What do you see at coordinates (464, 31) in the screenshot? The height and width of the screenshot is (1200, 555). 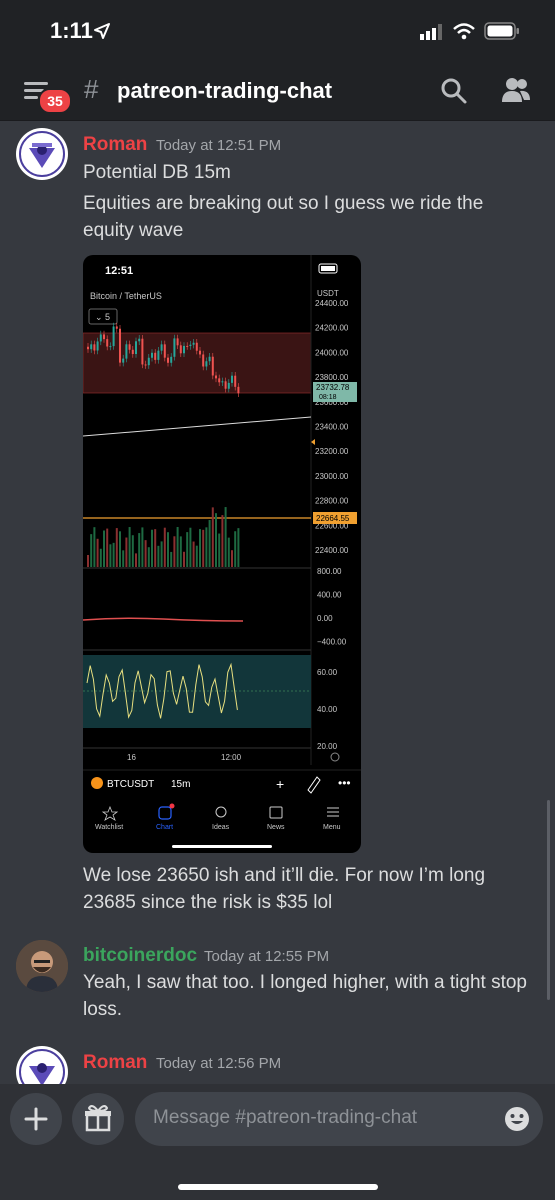 I see `wifi-icon` at bounding box center [464, 31].